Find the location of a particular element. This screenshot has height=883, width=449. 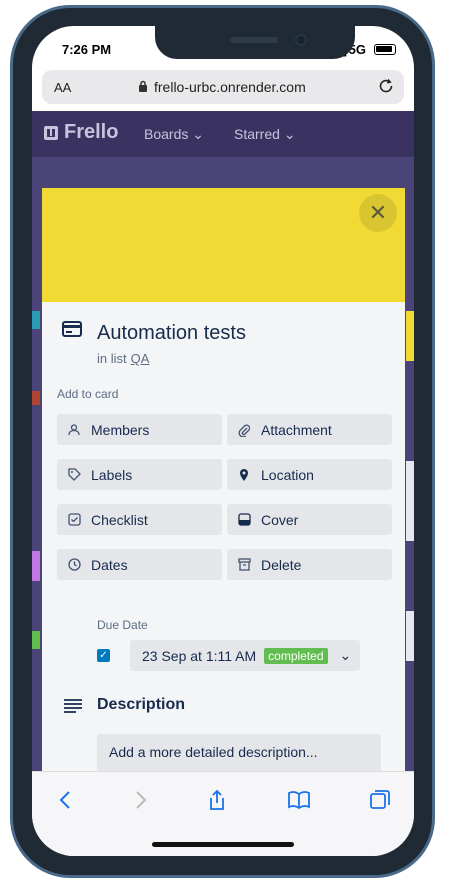

archive-icon is located at coordinates (244, 565).